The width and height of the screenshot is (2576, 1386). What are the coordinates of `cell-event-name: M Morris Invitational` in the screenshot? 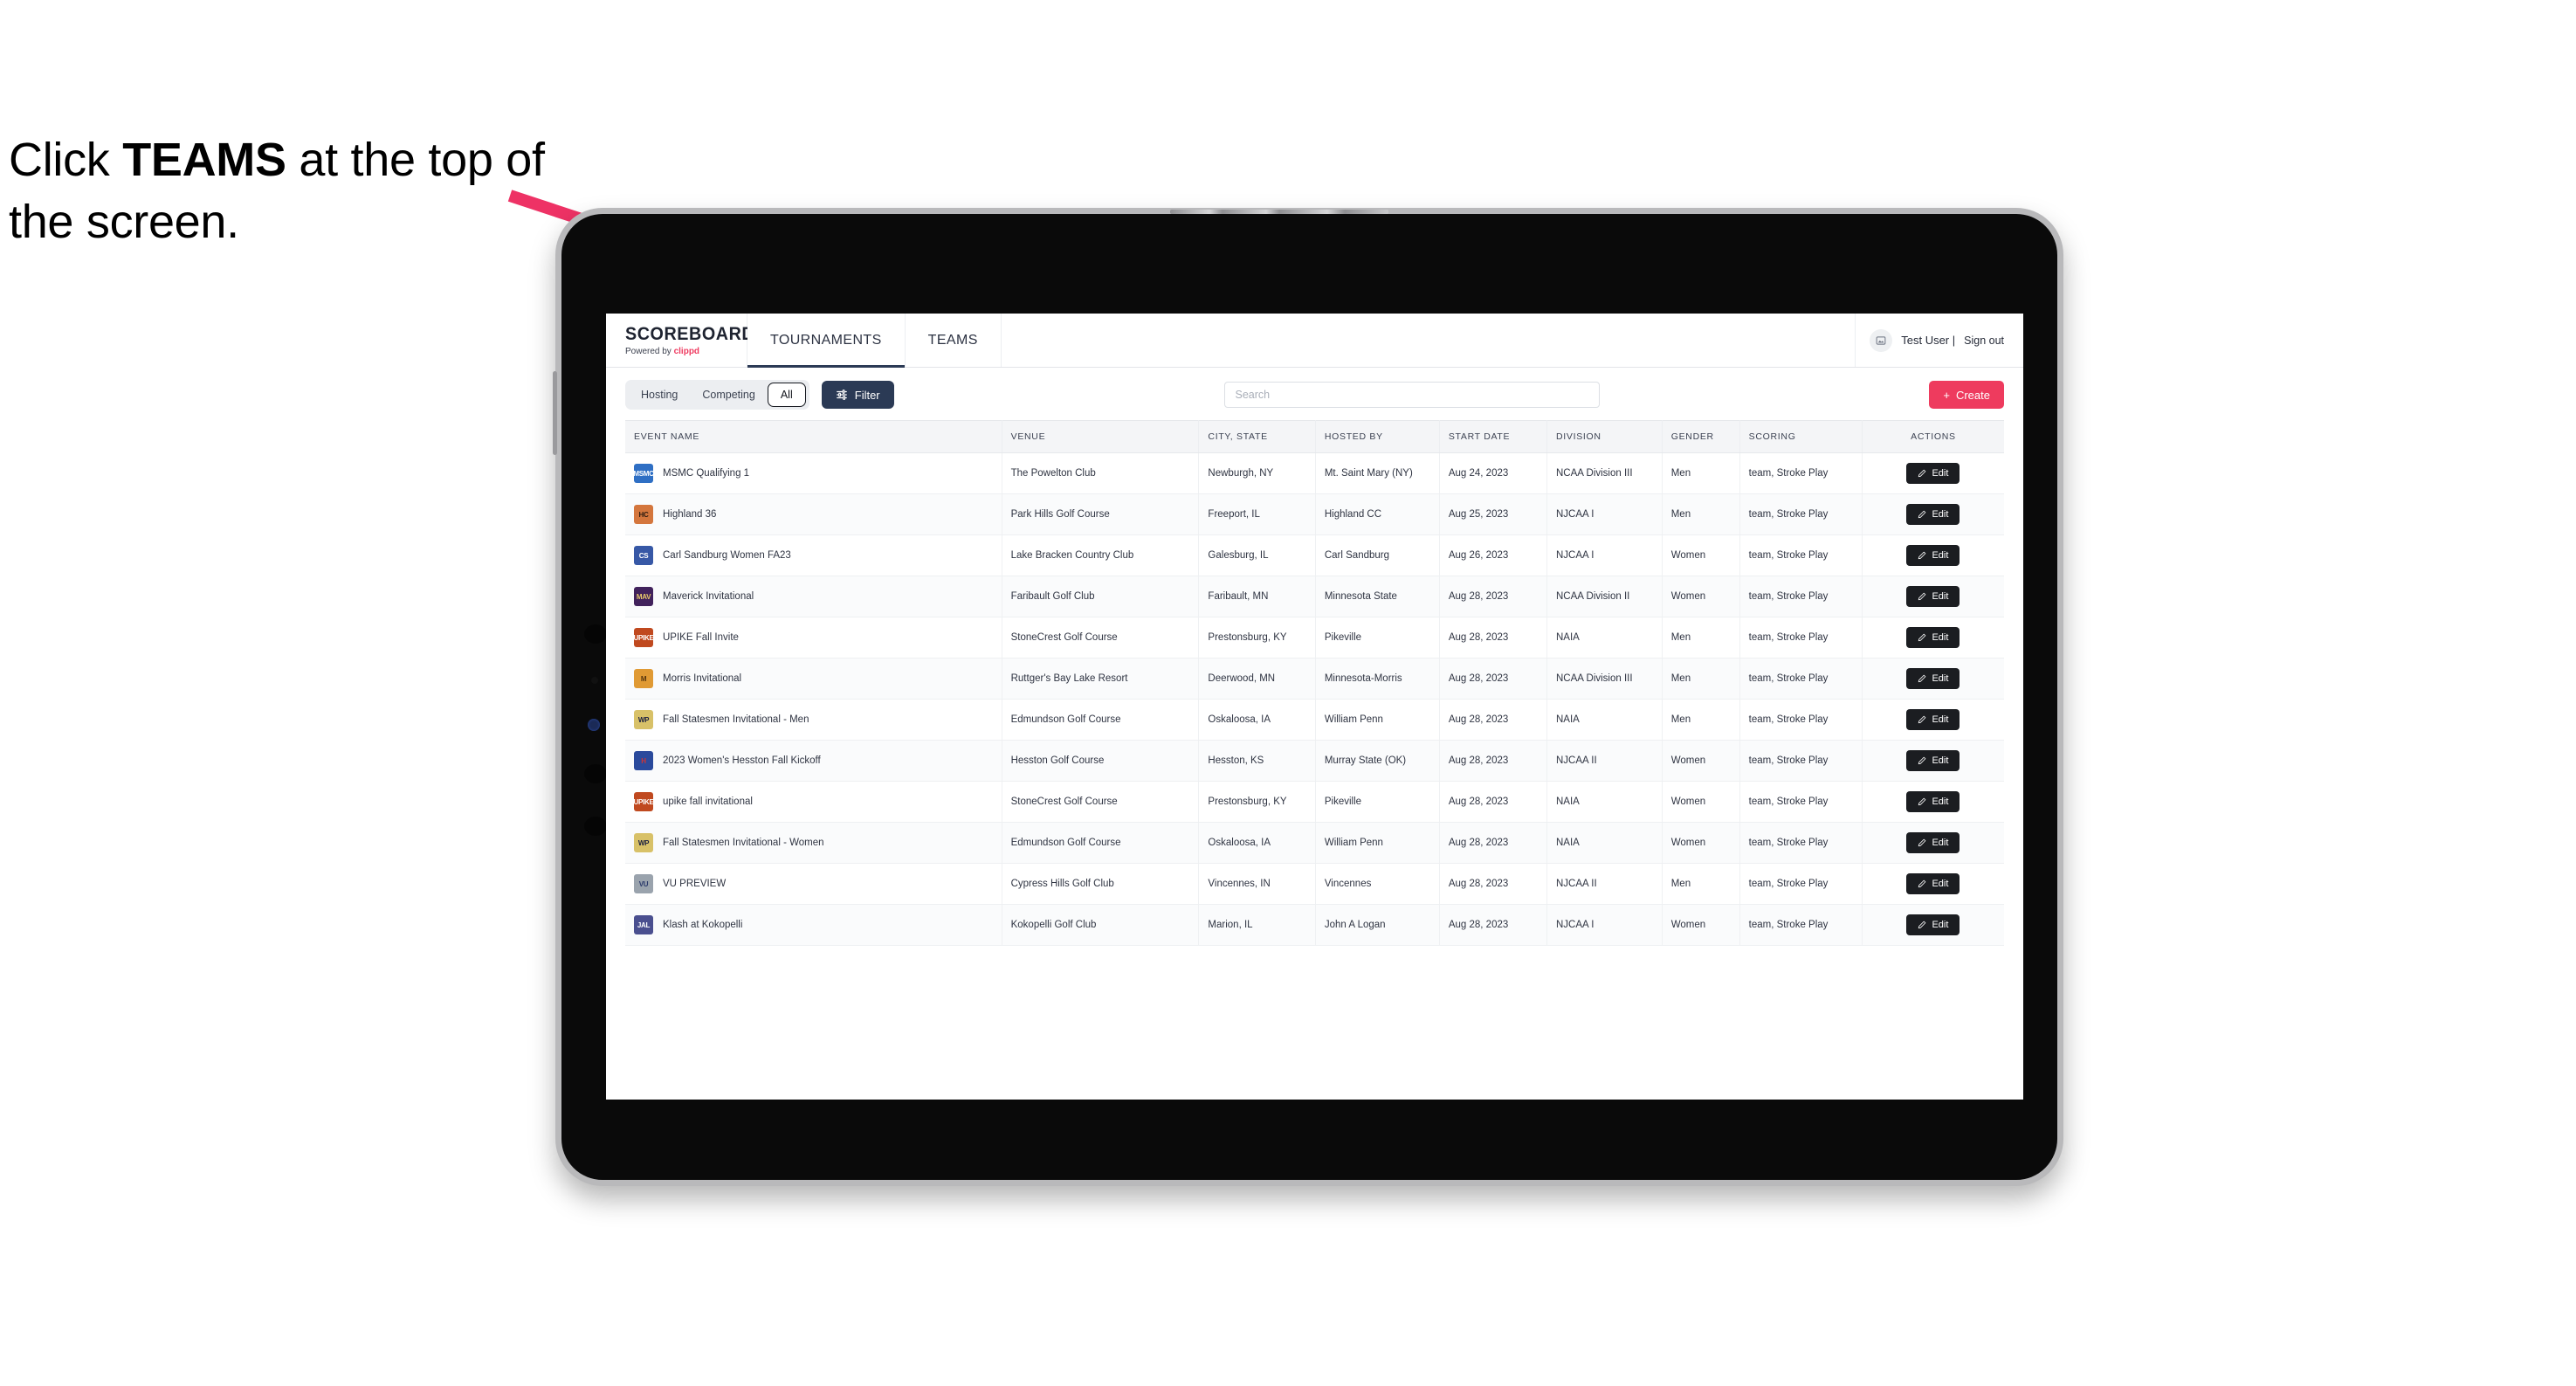 It's located at (813, 679).